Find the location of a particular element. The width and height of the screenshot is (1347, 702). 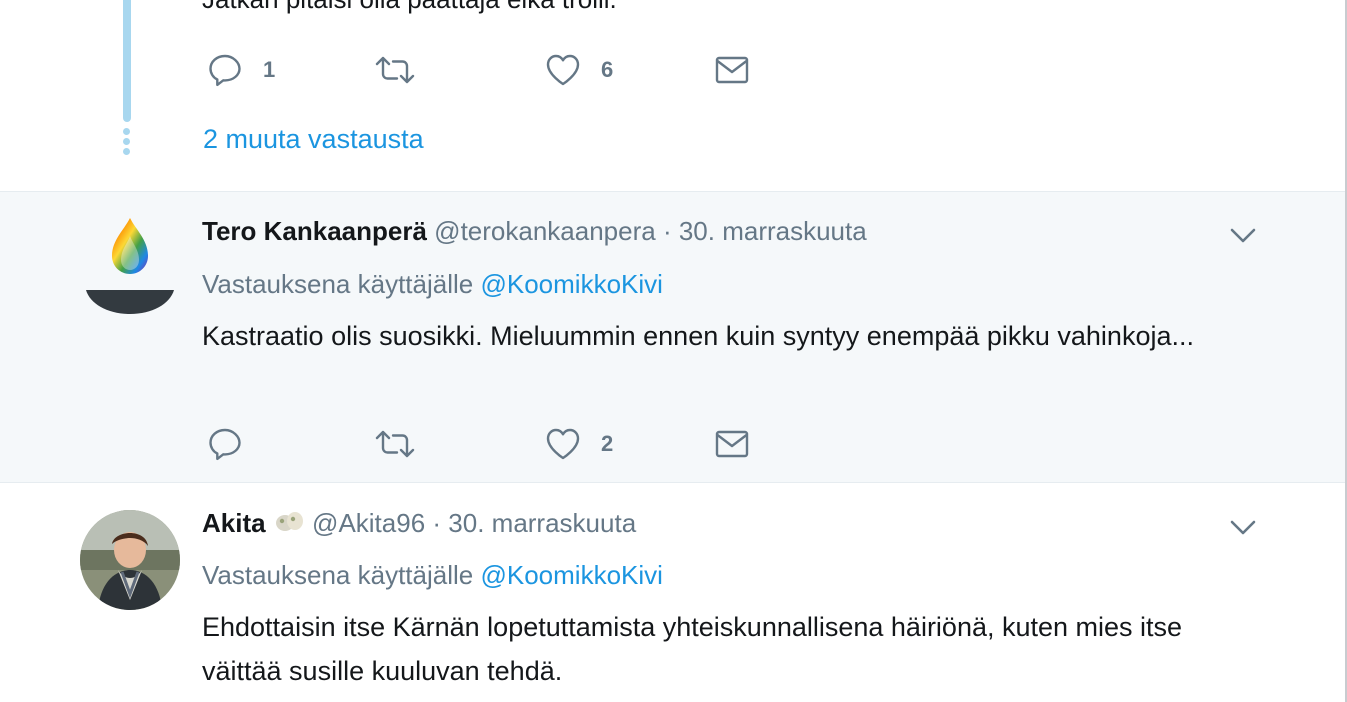

tweet-actions: 1 6 is located at coordinates (485, 70).